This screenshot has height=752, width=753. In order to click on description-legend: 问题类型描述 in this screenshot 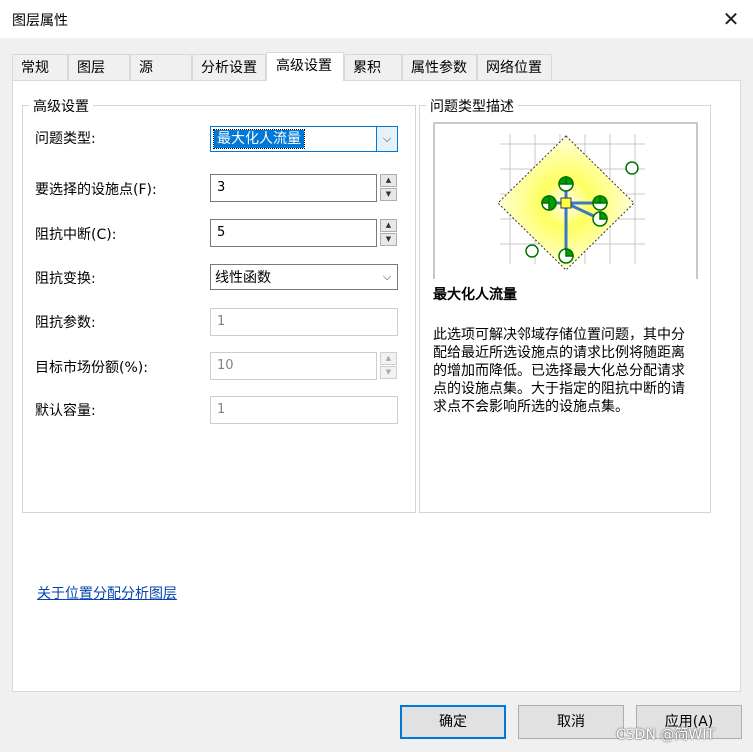, I will do `click(472, 106)`.